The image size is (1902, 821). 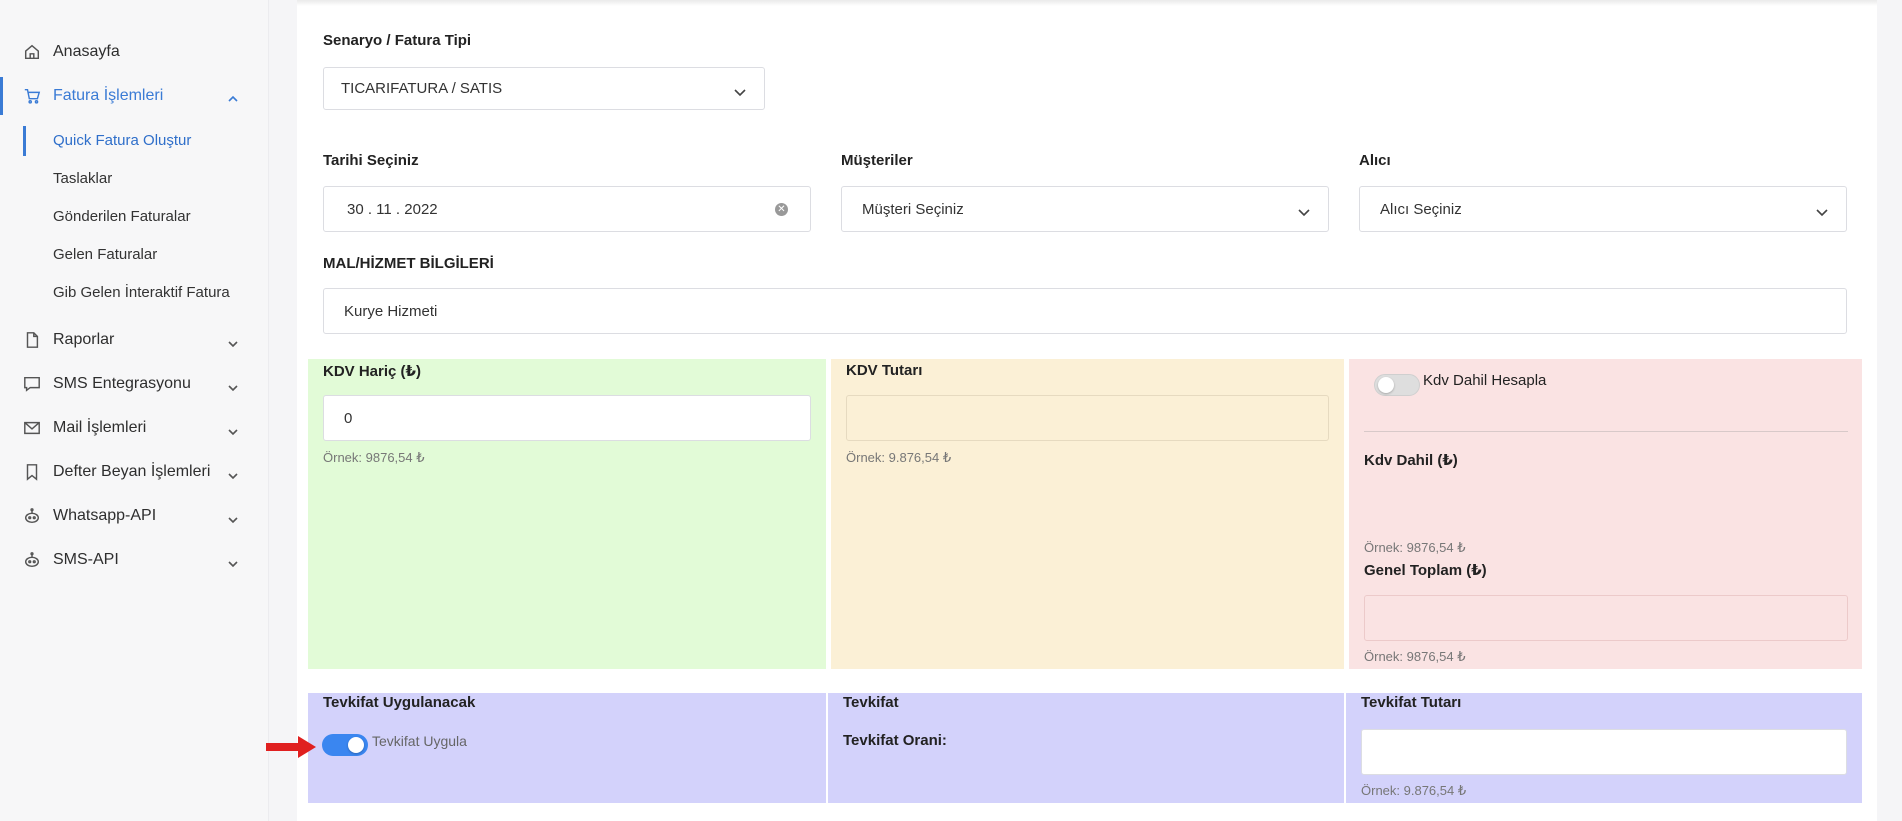 I want to click on sidebar-item-sms-entegrasyonu: SMS Entegrasyonu, so click(x=134, y=384).